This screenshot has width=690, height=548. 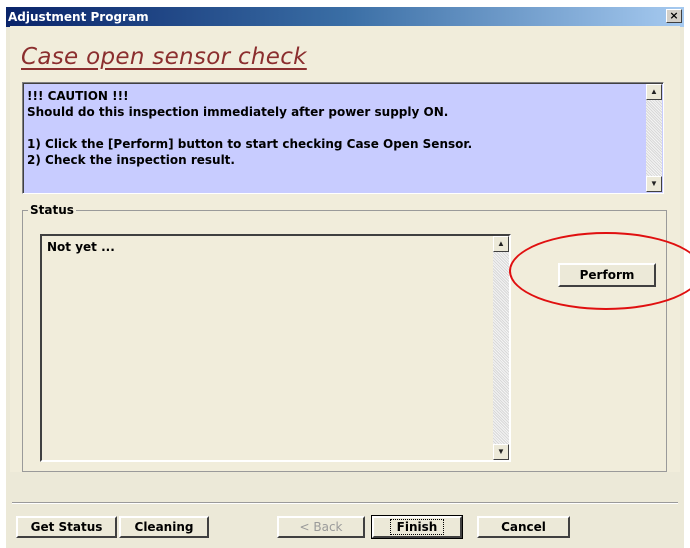 I want to click on window-title: Adjustment Program, so click(x=78, y=17).